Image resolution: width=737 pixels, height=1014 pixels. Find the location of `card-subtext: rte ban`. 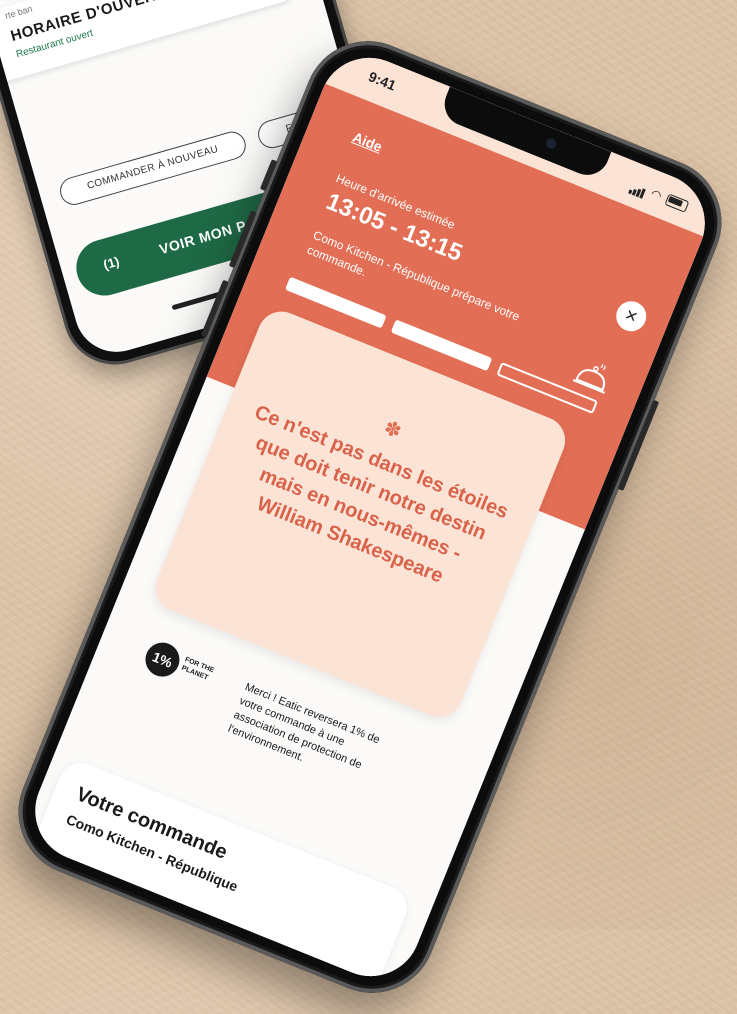

card-subtext: rte ban is located at coordinates (18, 12).